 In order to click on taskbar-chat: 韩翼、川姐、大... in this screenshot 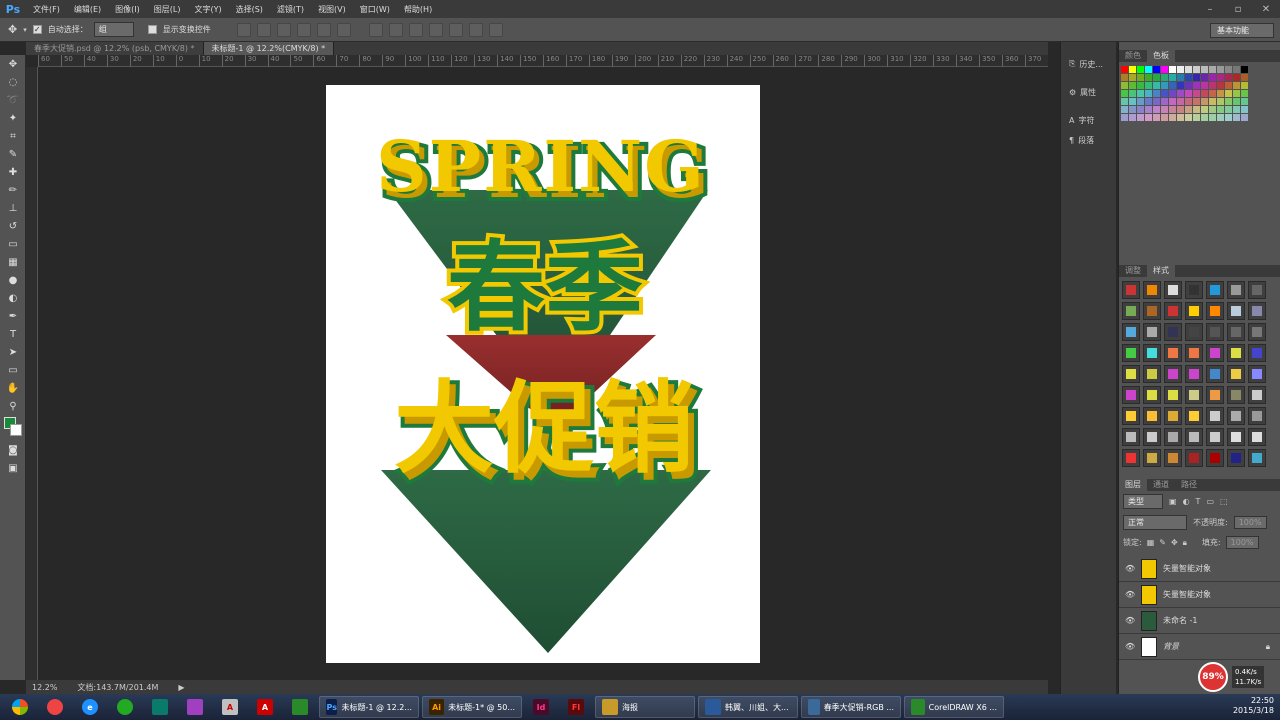, I will do `click(748, 707)`.